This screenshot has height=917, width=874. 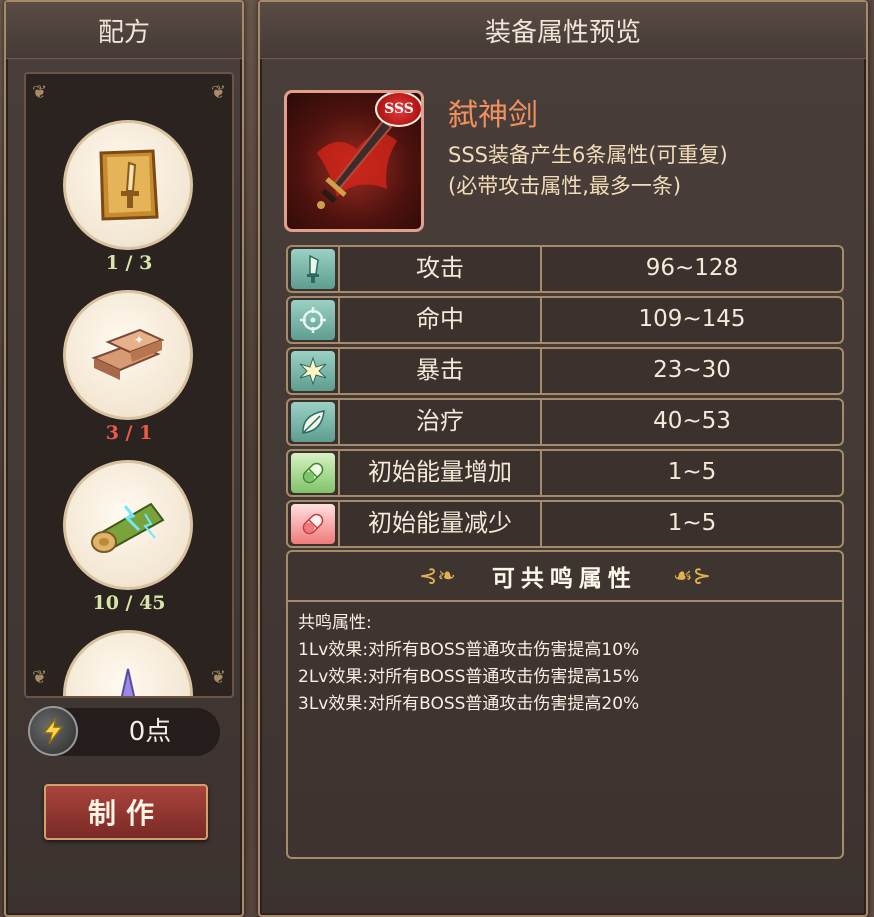 I want to click on stat-value: 40~53, so click(x=691, y=422).